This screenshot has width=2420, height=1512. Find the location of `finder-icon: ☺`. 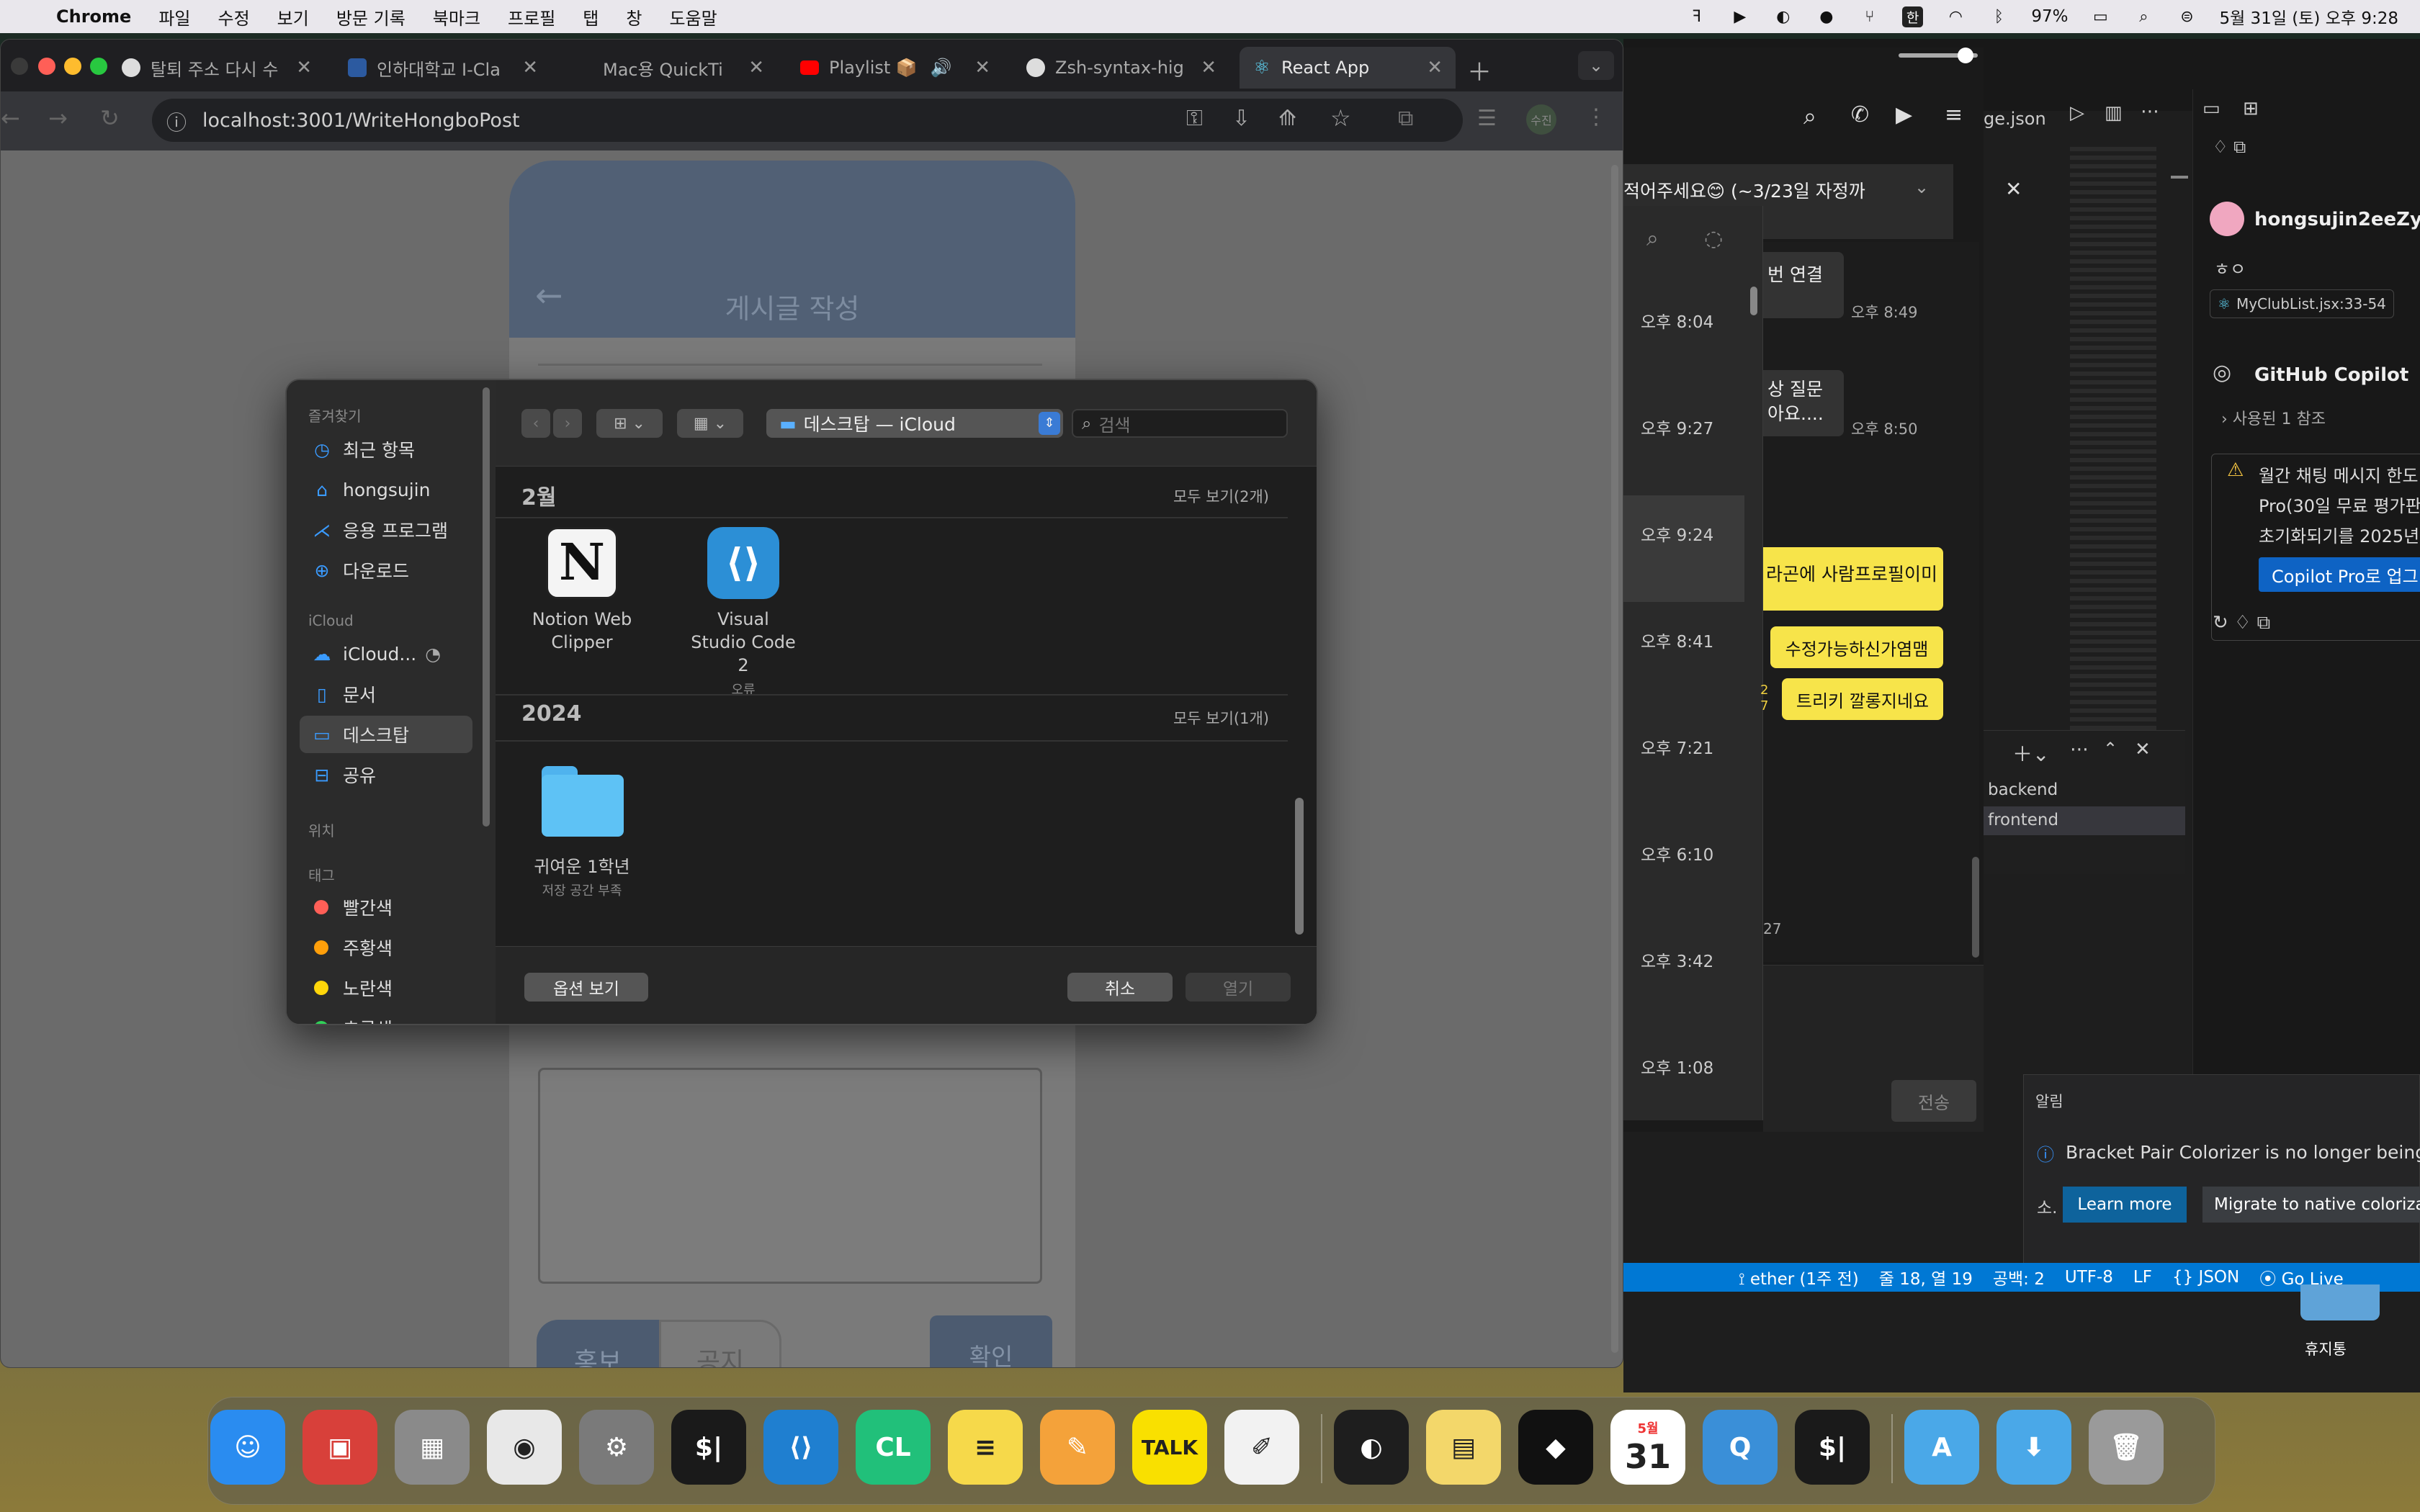

finder-icon: ☺ is located at coordinates (247, 1447).